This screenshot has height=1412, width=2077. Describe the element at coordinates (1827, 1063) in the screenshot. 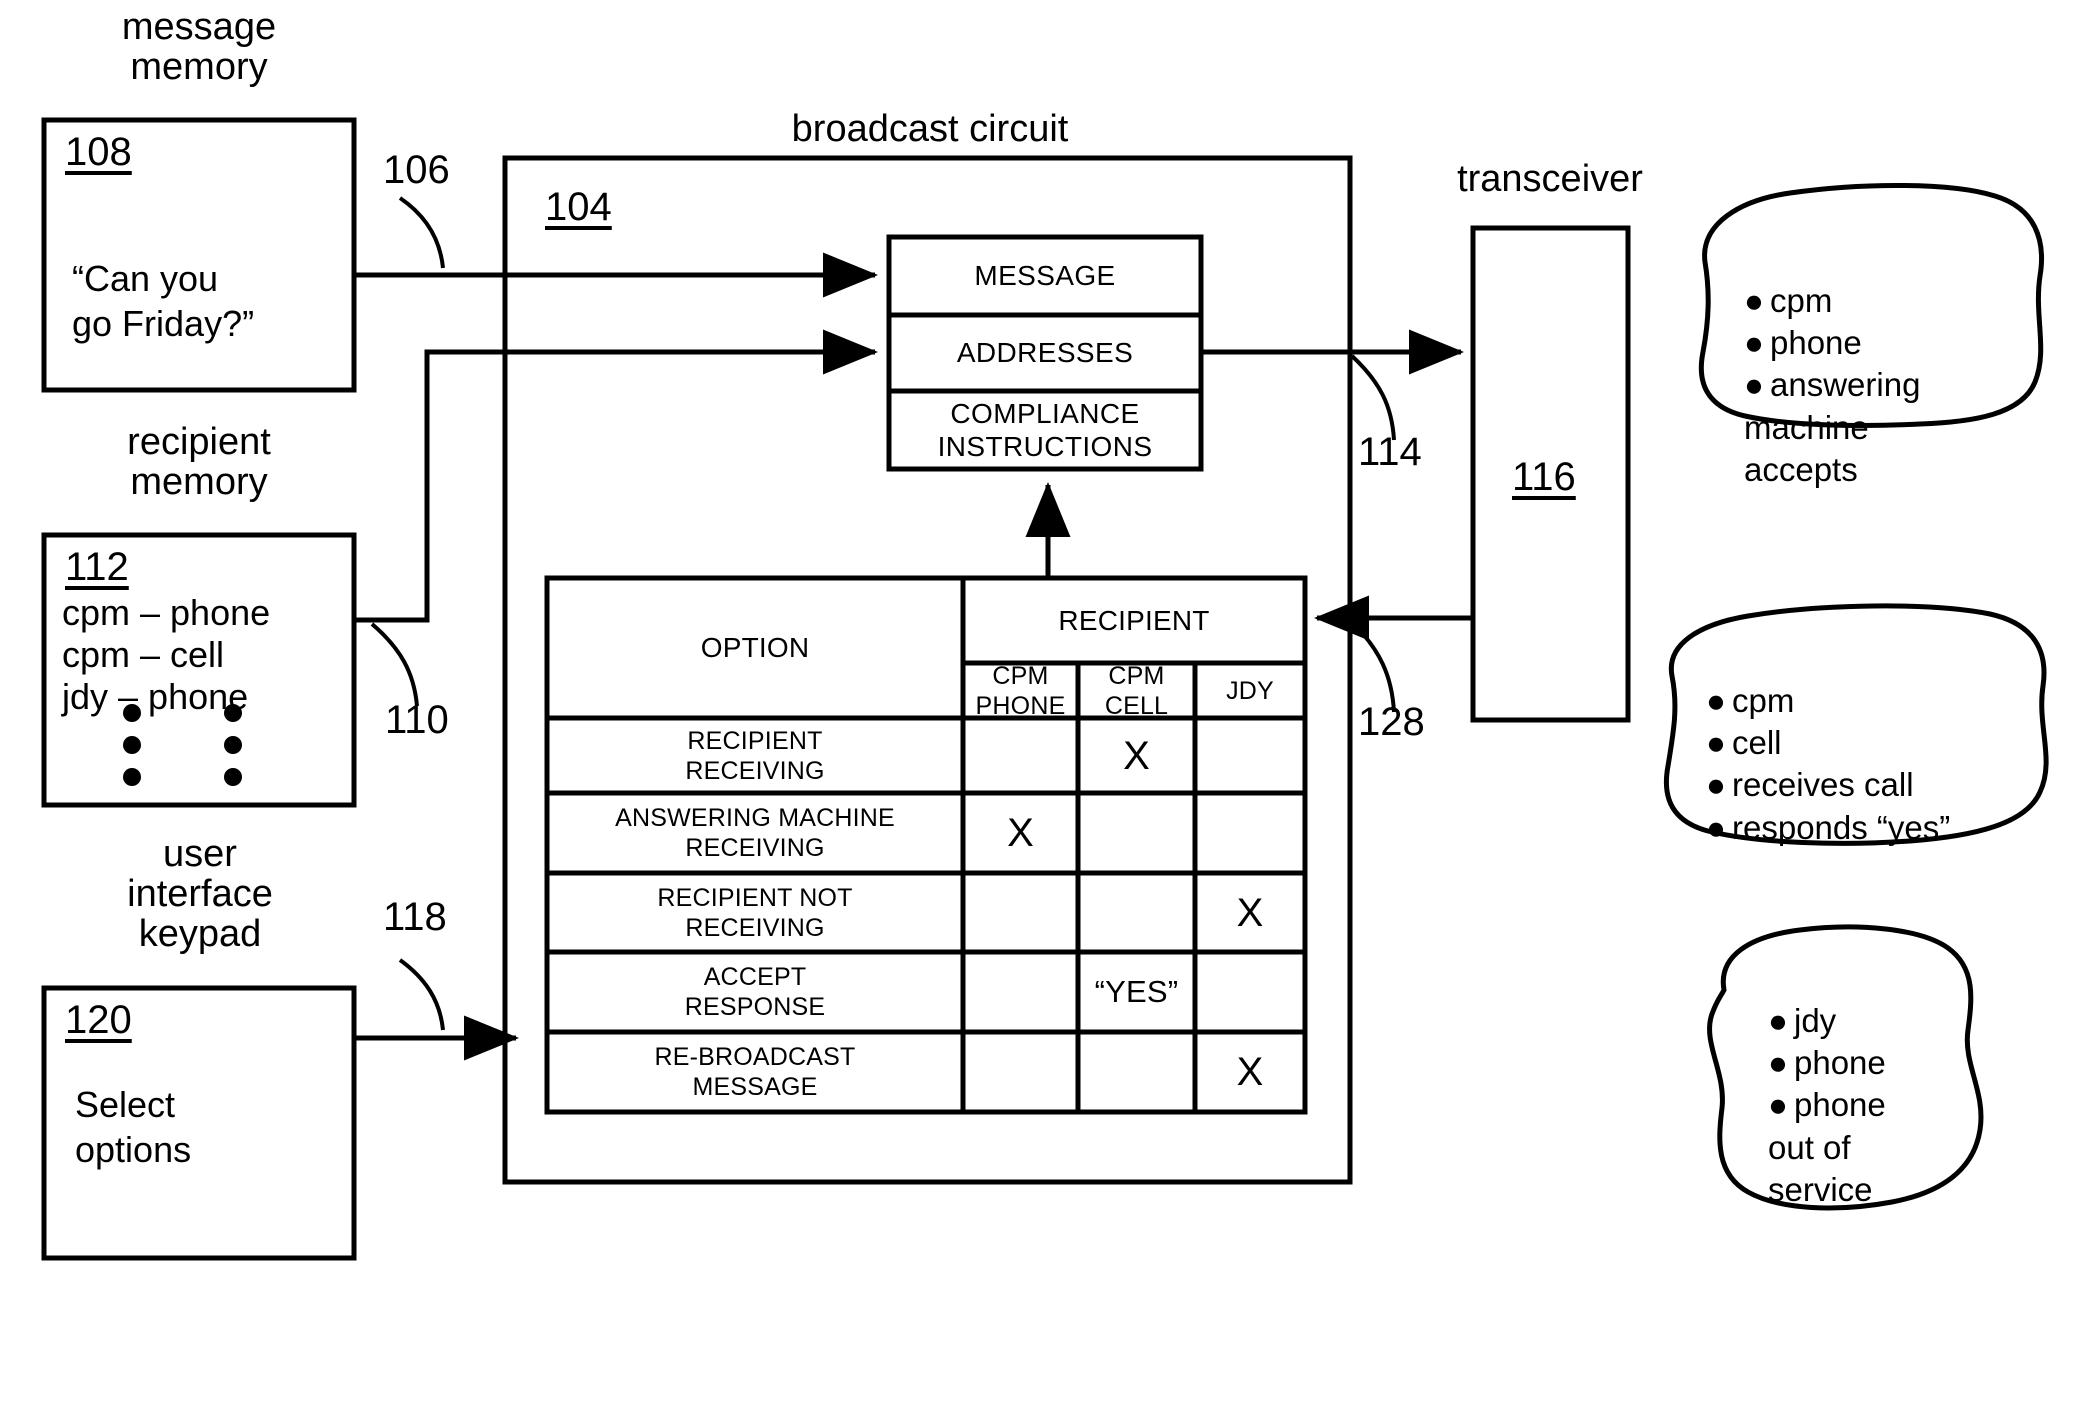

I see `callout-3-bullet-1: ● phone` at that location.